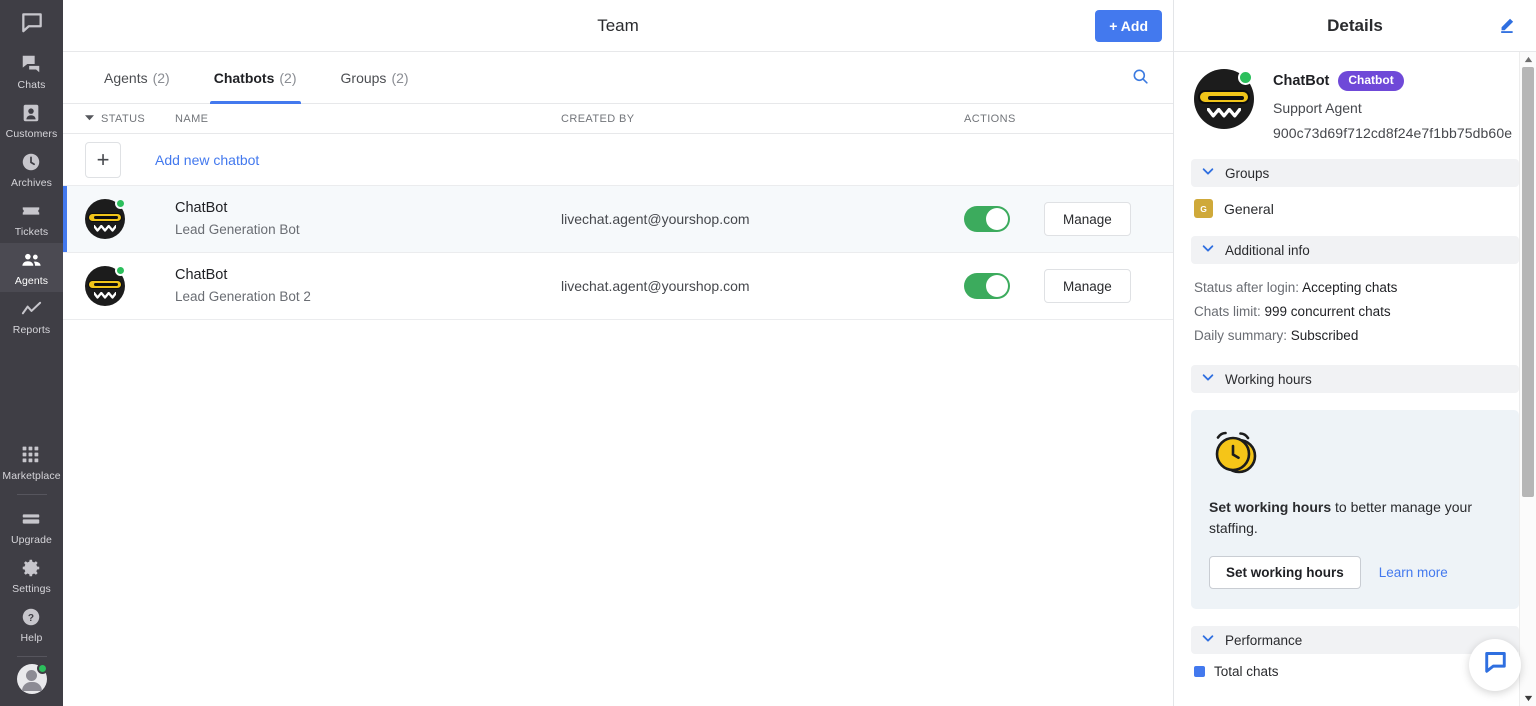  Describe the element at coordinates (1285, 572) in the screenshot. I see `set-working-hours-button: Set working hours` at that location.